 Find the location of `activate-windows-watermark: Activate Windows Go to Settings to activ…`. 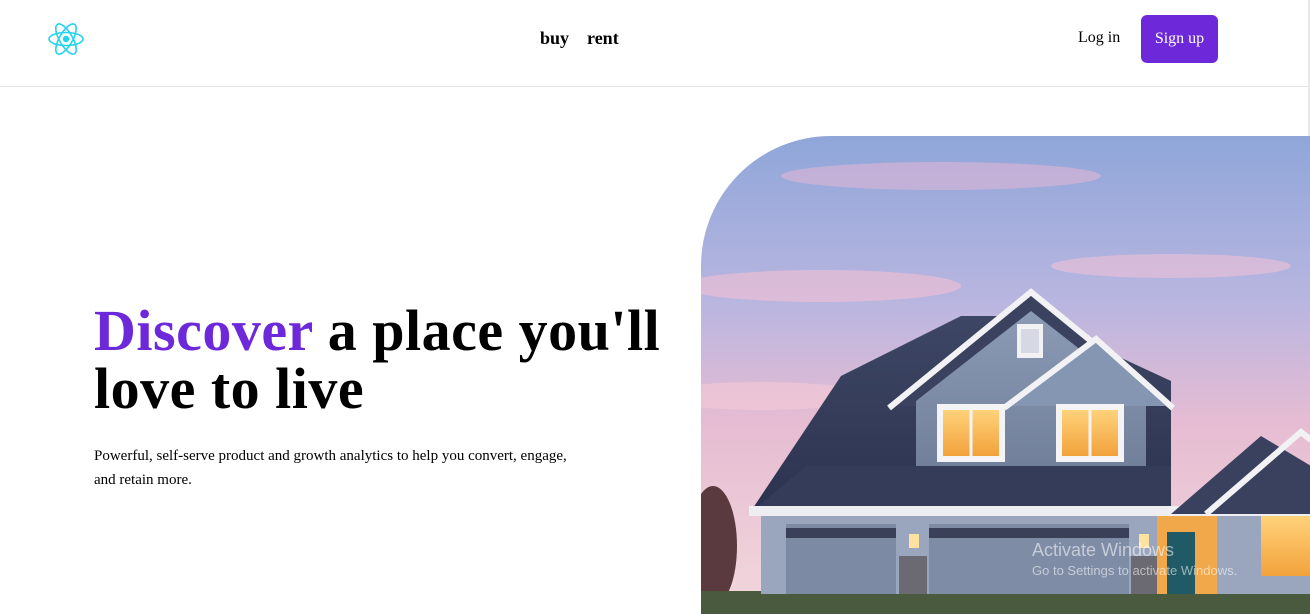

activate-windows-watermark: Activate Windows Go to Settings to activ… is located at coordinates (1134, 559).